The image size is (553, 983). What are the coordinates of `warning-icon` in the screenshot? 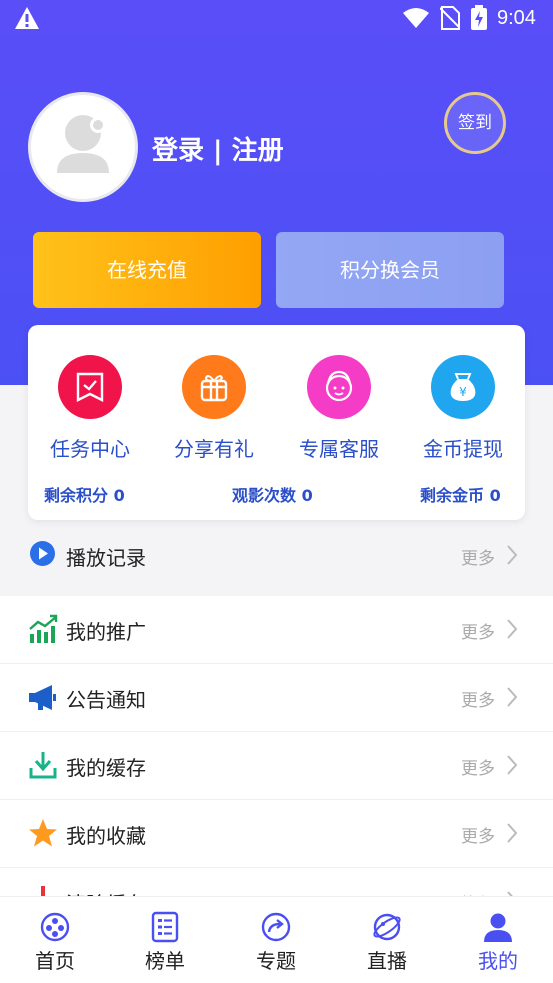 It's located at (27, 18).